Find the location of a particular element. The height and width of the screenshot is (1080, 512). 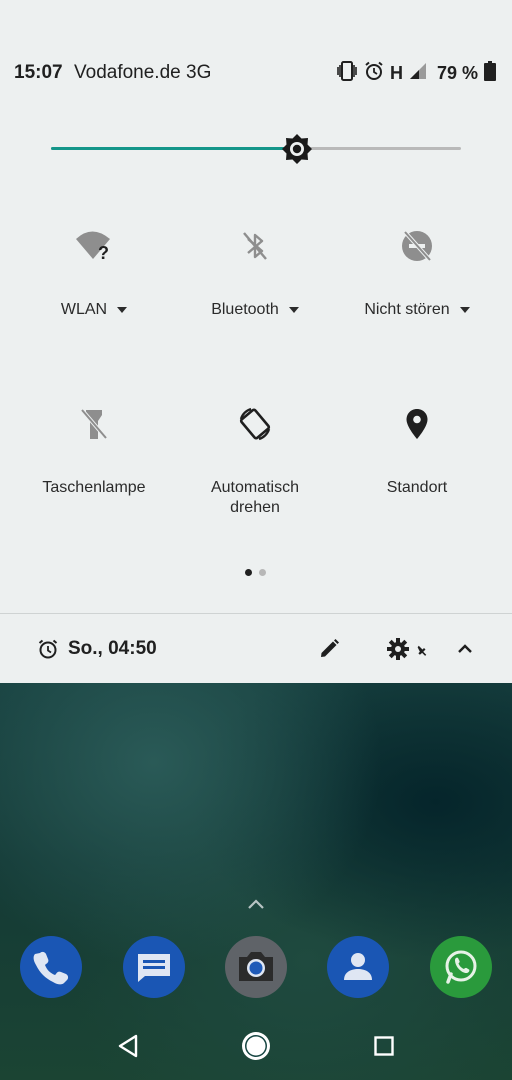

home-icon is located at coordinates (256, 1048).